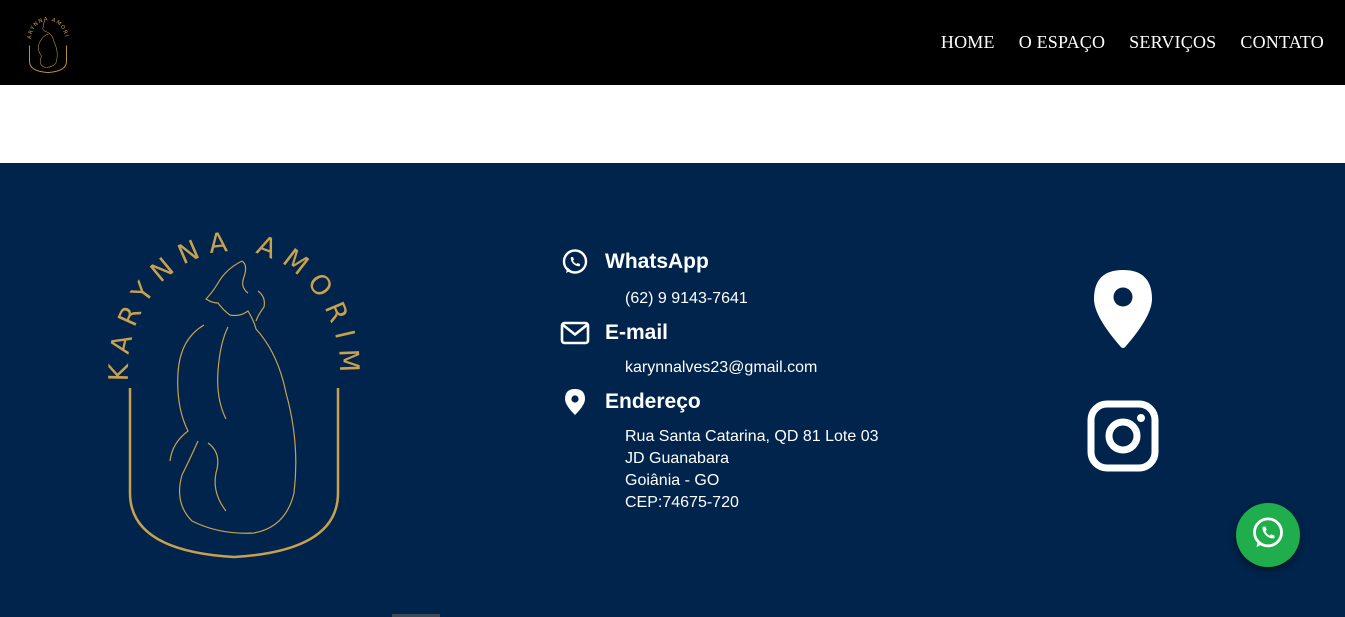 Image resolution: width=1345 pixels, height=617 pixels. What do you see at coordinates (672, 480) in the screenshot?
I see `address-line: Goiânia - GO` at bounding box center [672, 480].